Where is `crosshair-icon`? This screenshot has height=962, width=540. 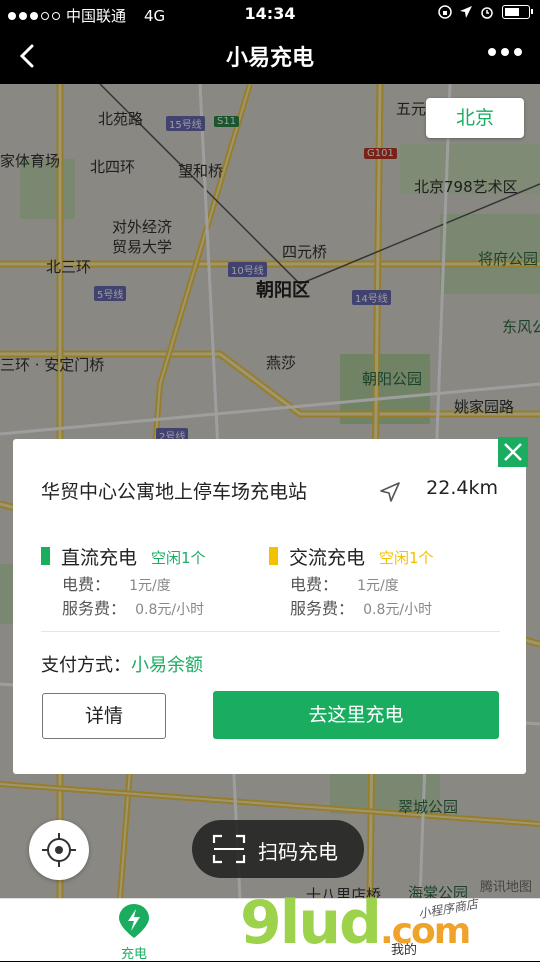 crosshair-icon is located at coordinates (59, 850).